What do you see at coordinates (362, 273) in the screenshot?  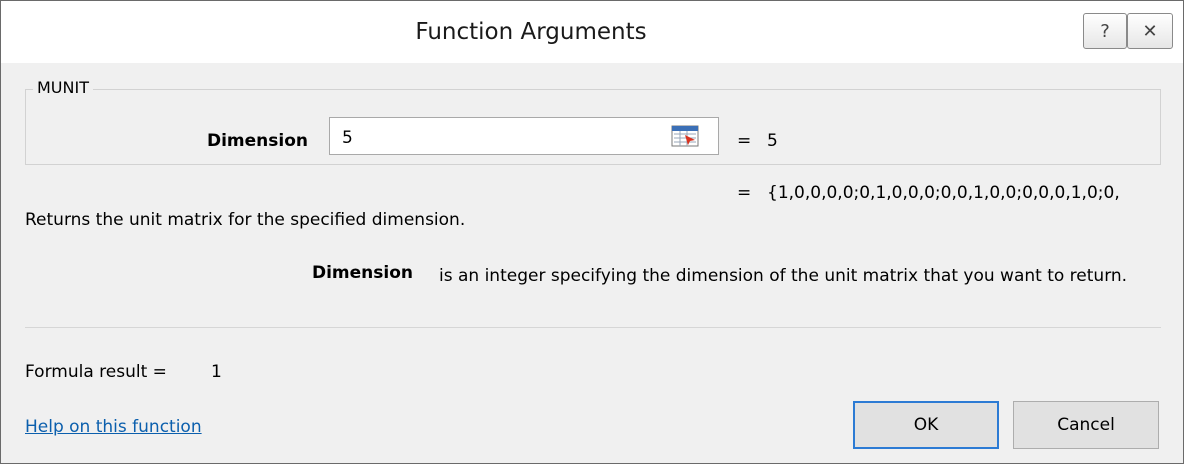 I see `argument-help-label: Dimension` at bounding box center [362, 273].